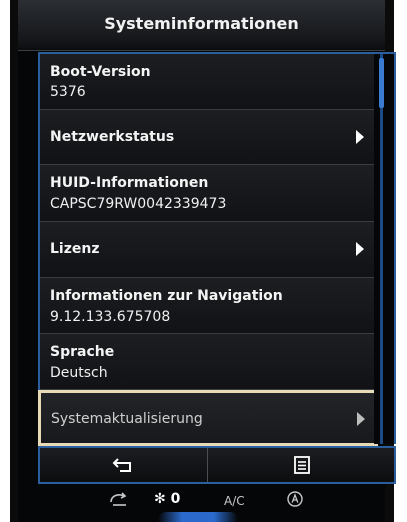 The image size is (407, 522). What do you see at coordinates (79, 373) in the screenshot?
I see `list-item-value: Deutsch` at bounding box center [79, 373].